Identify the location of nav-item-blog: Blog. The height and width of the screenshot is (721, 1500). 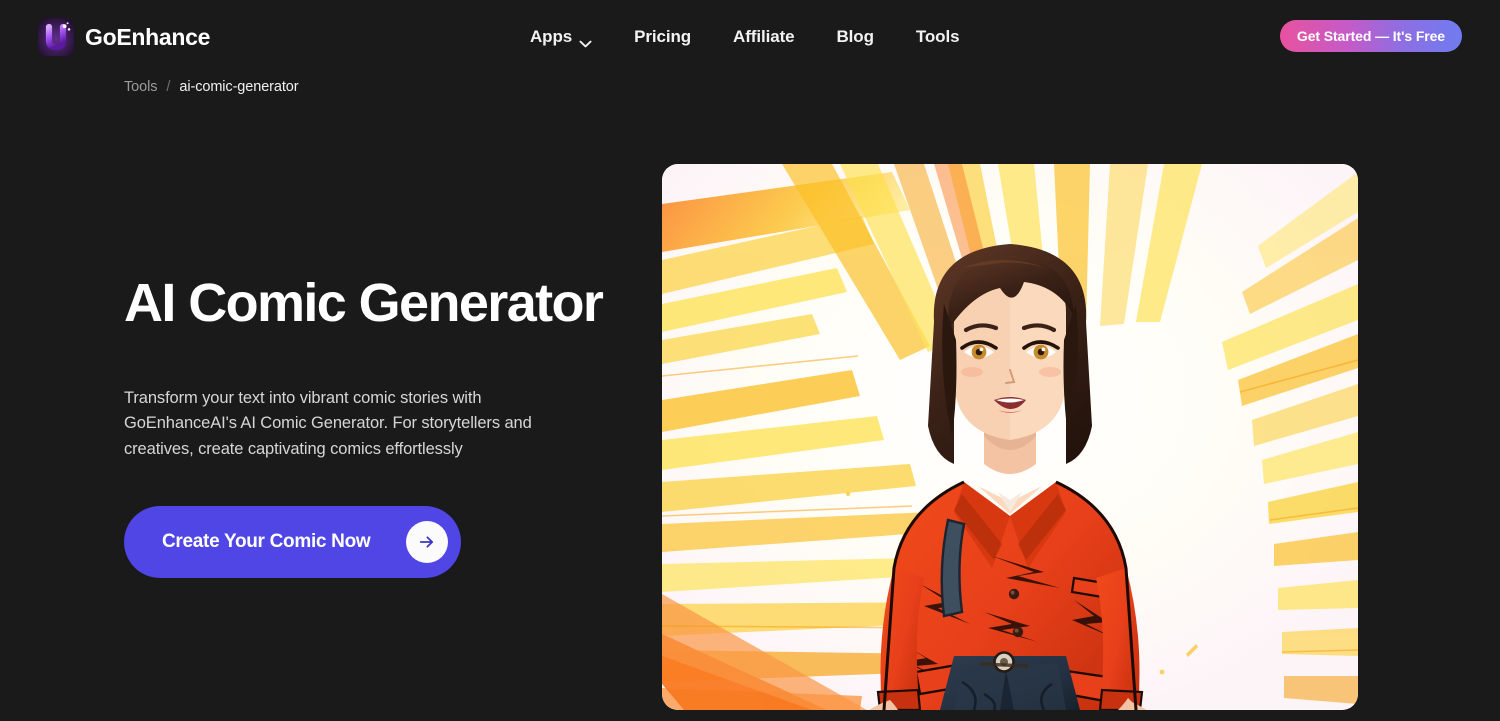
(855, 37).